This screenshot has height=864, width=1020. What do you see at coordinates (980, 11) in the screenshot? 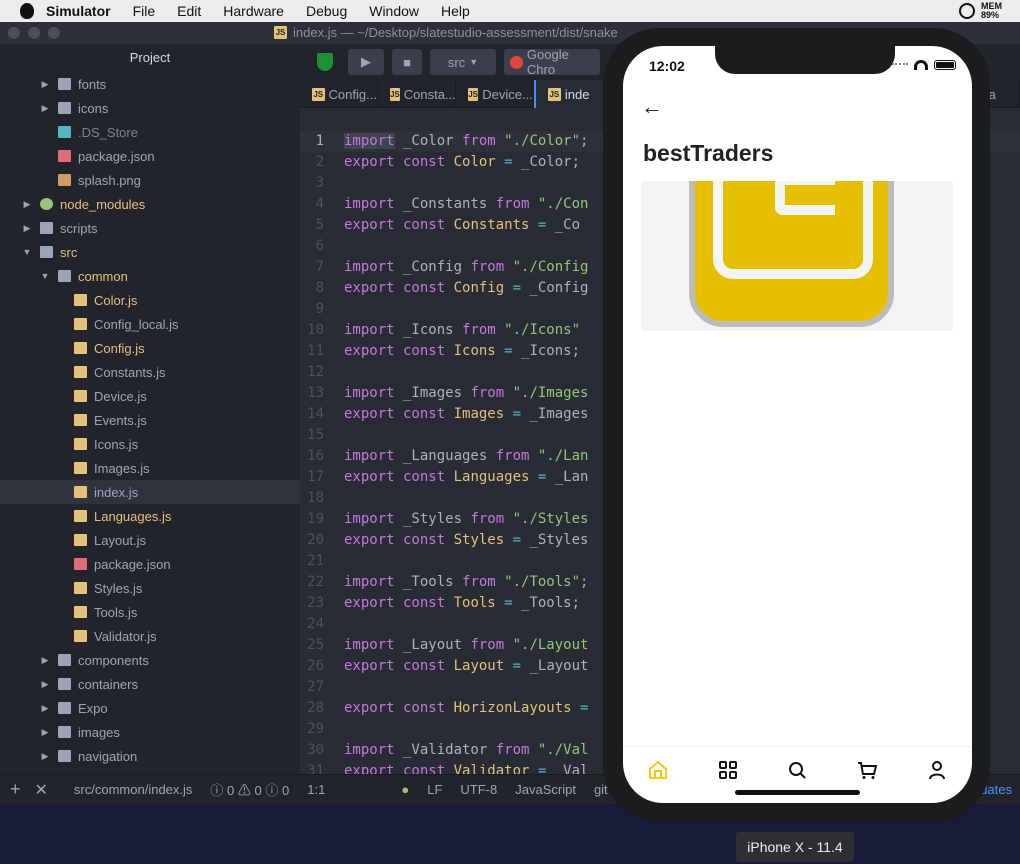
I see `memory-status: MEM 89%` at bounding box center [980, 11].